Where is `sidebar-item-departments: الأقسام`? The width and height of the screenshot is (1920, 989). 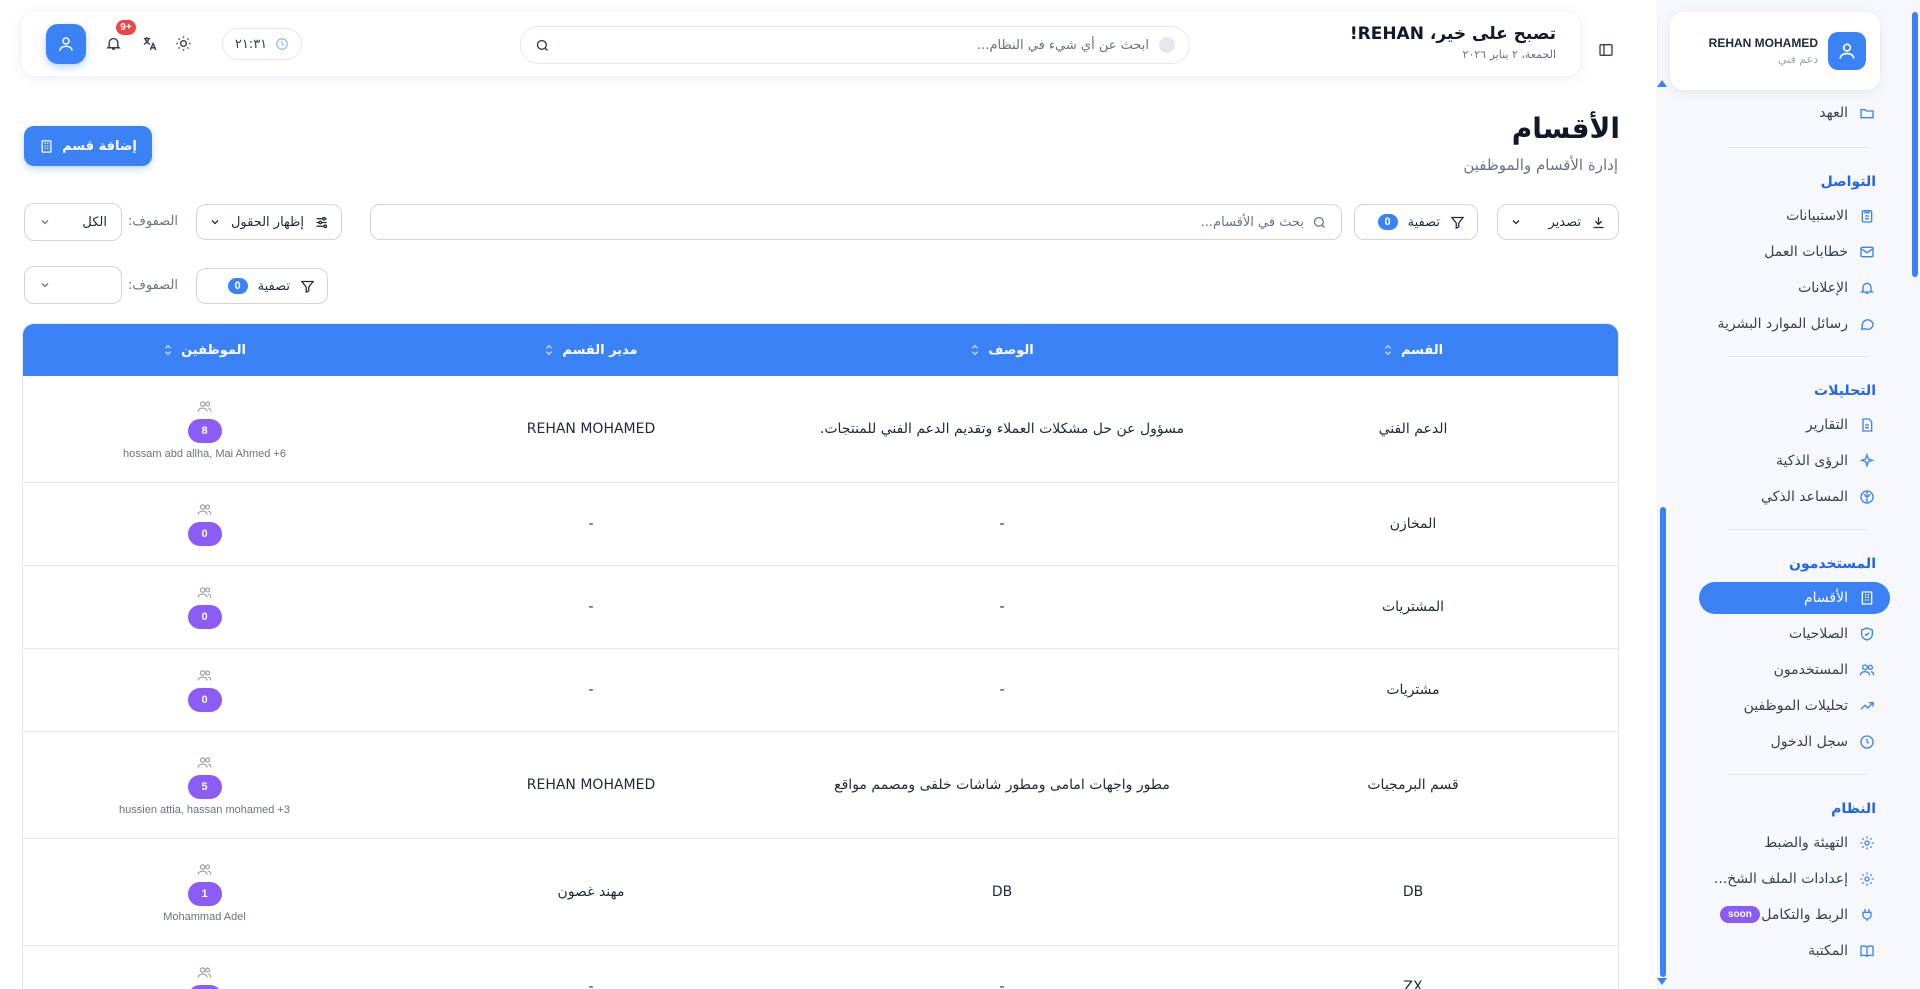 sidebar-item-departments: الأقسام is located at coordinates (1794, 598).